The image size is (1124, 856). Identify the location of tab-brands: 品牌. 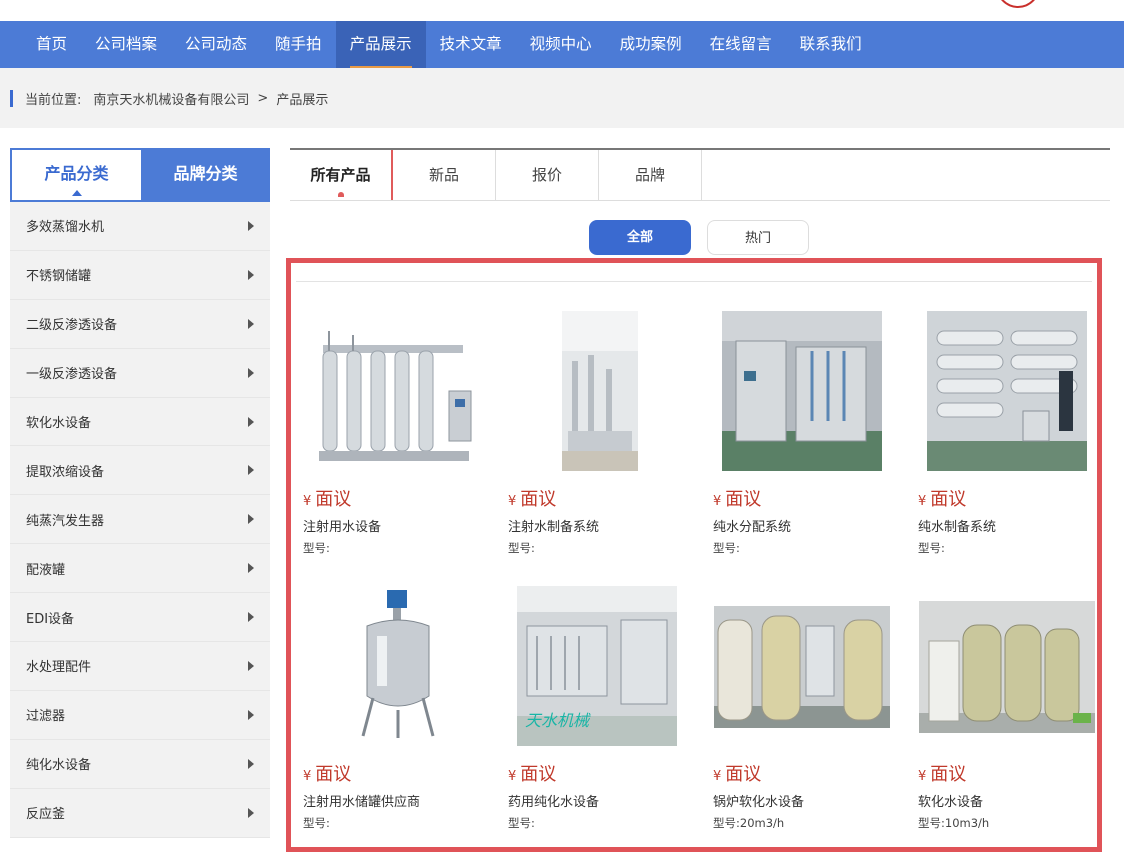
(650, 175).